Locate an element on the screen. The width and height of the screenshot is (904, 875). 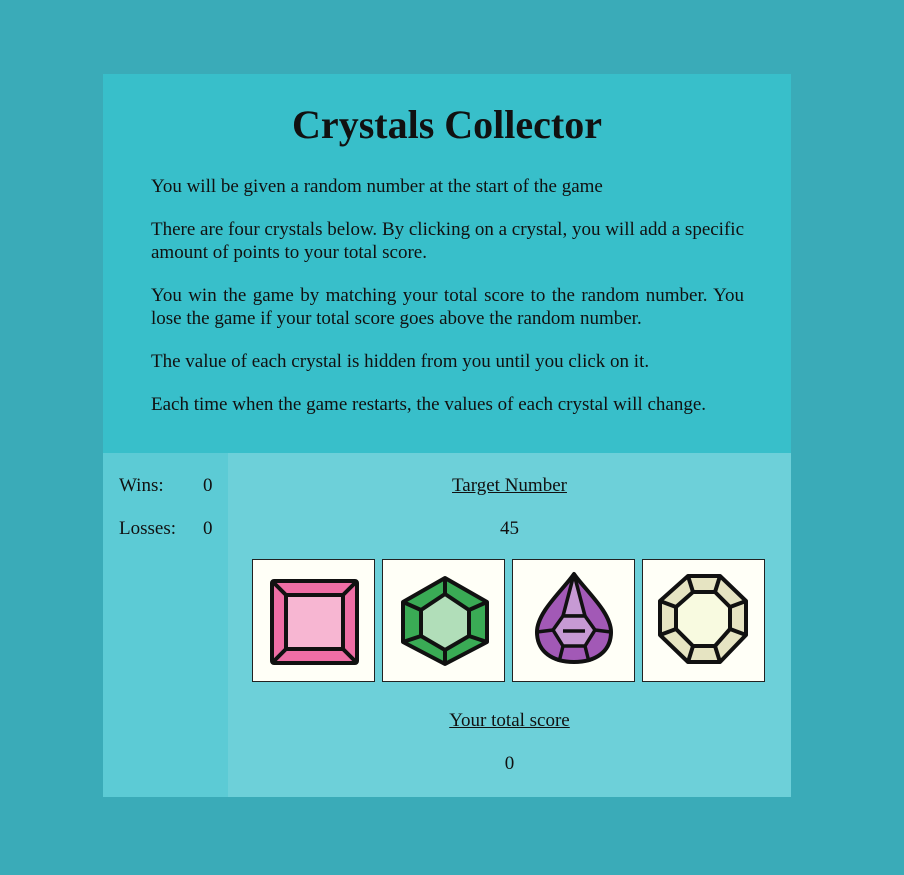
green-hexagon-gem-icon is located at coordinates (445, 621).